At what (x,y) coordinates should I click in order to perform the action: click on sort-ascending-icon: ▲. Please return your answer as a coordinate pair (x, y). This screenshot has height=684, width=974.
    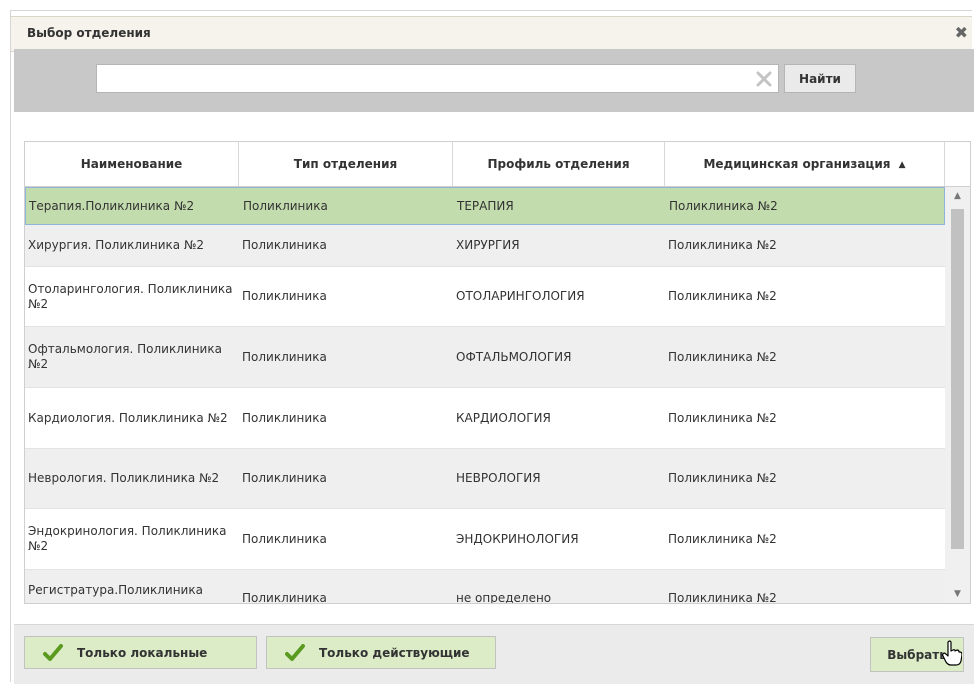
    Looking at the image, I should click on (902, 165).